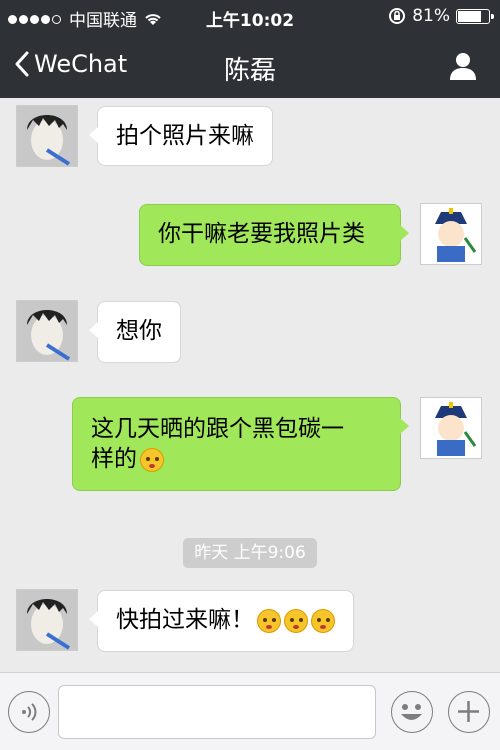 Image resolution: width=500 pixels, height=750 pixels. I want to click on voice-icon, so click(29, 712).